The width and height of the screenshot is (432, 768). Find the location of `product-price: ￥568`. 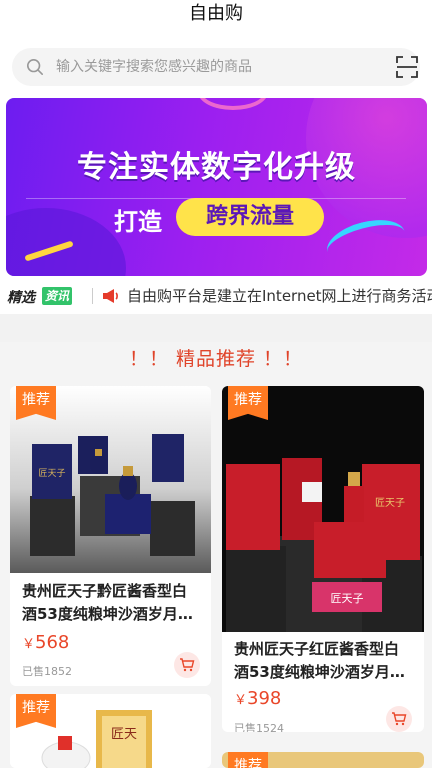

product-price: ￥568 is located at coordinates (45, 642).